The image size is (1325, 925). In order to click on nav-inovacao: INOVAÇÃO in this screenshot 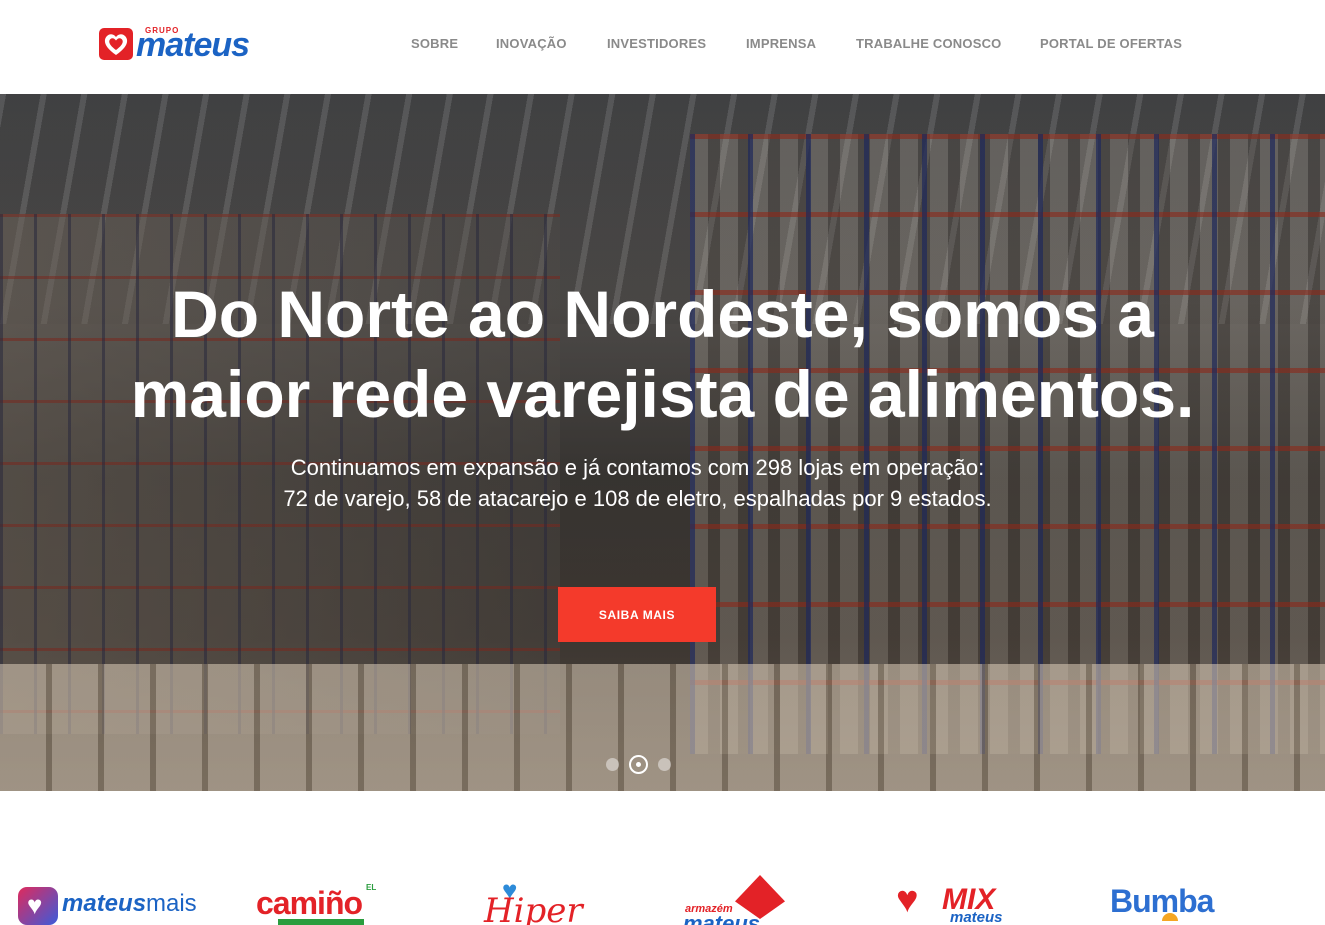, I will do `click(531, 43)`.